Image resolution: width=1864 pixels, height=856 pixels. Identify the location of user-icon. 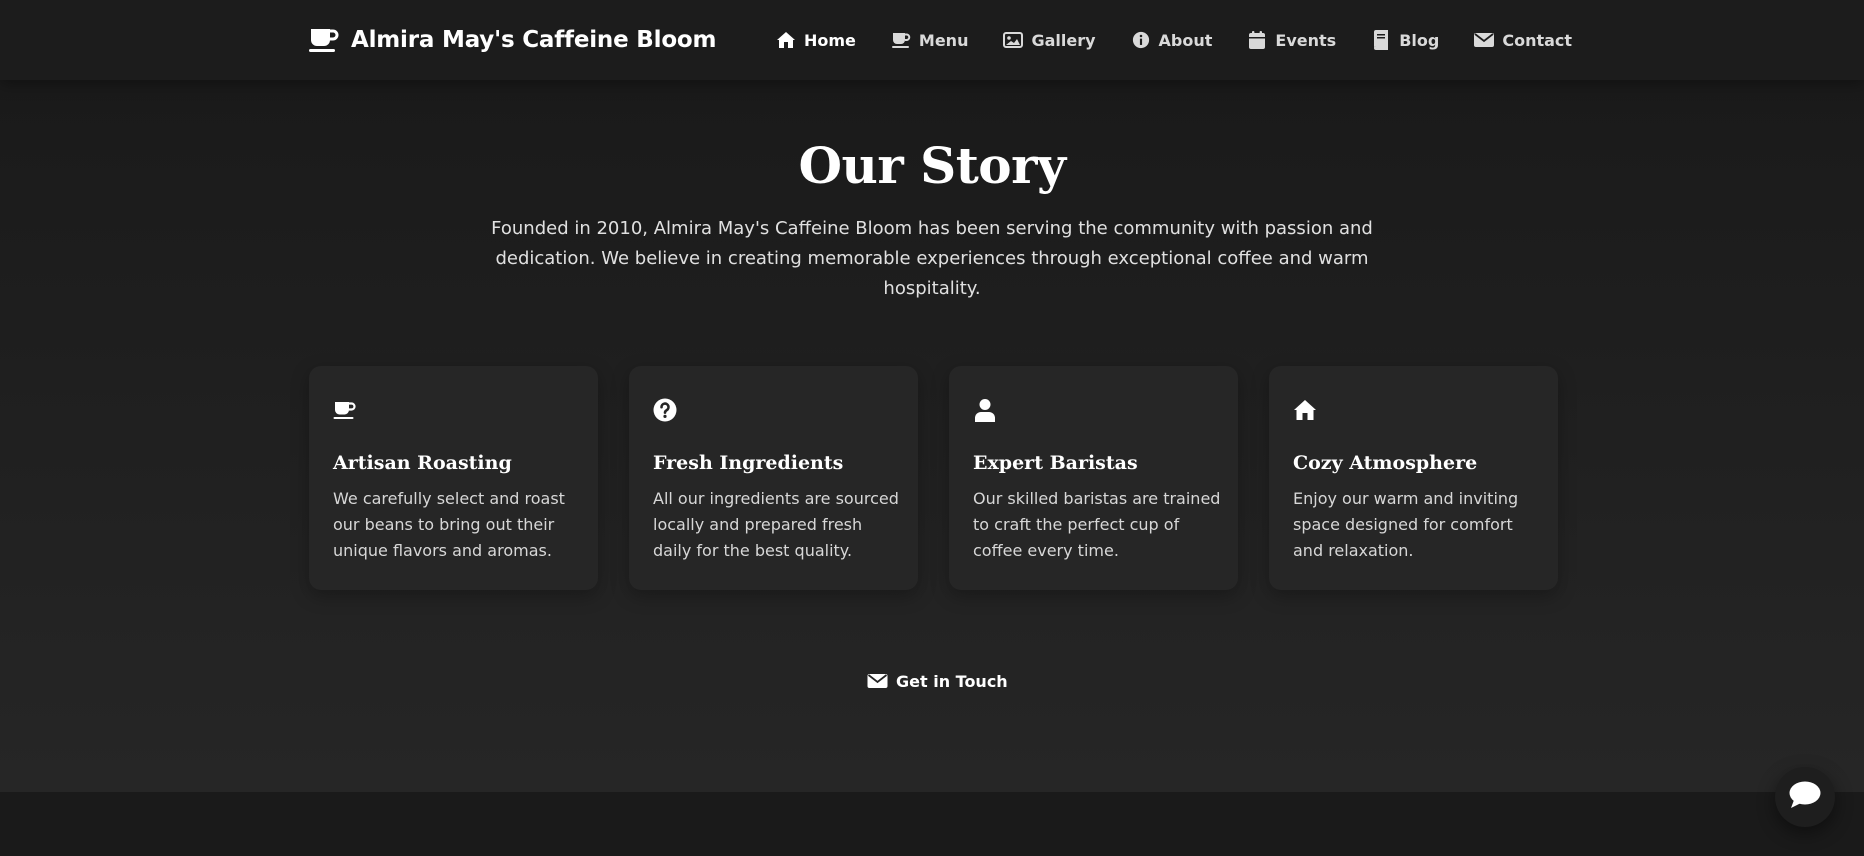
(985, 410).